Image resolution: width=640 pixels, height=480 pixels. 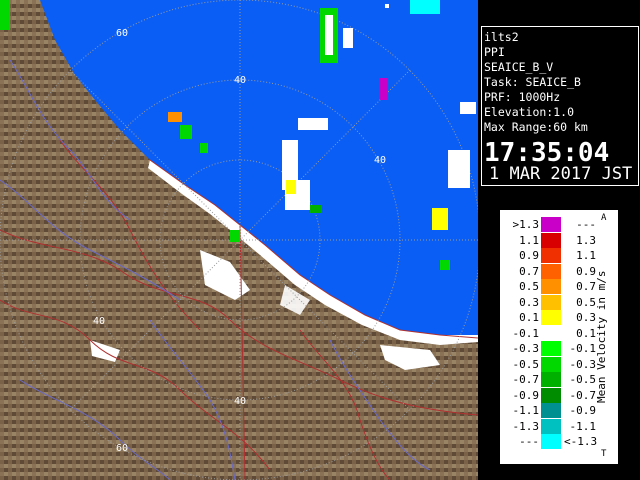 I want to click on legend-row-upper-bound: -0.1, so click(x=583, y=348).